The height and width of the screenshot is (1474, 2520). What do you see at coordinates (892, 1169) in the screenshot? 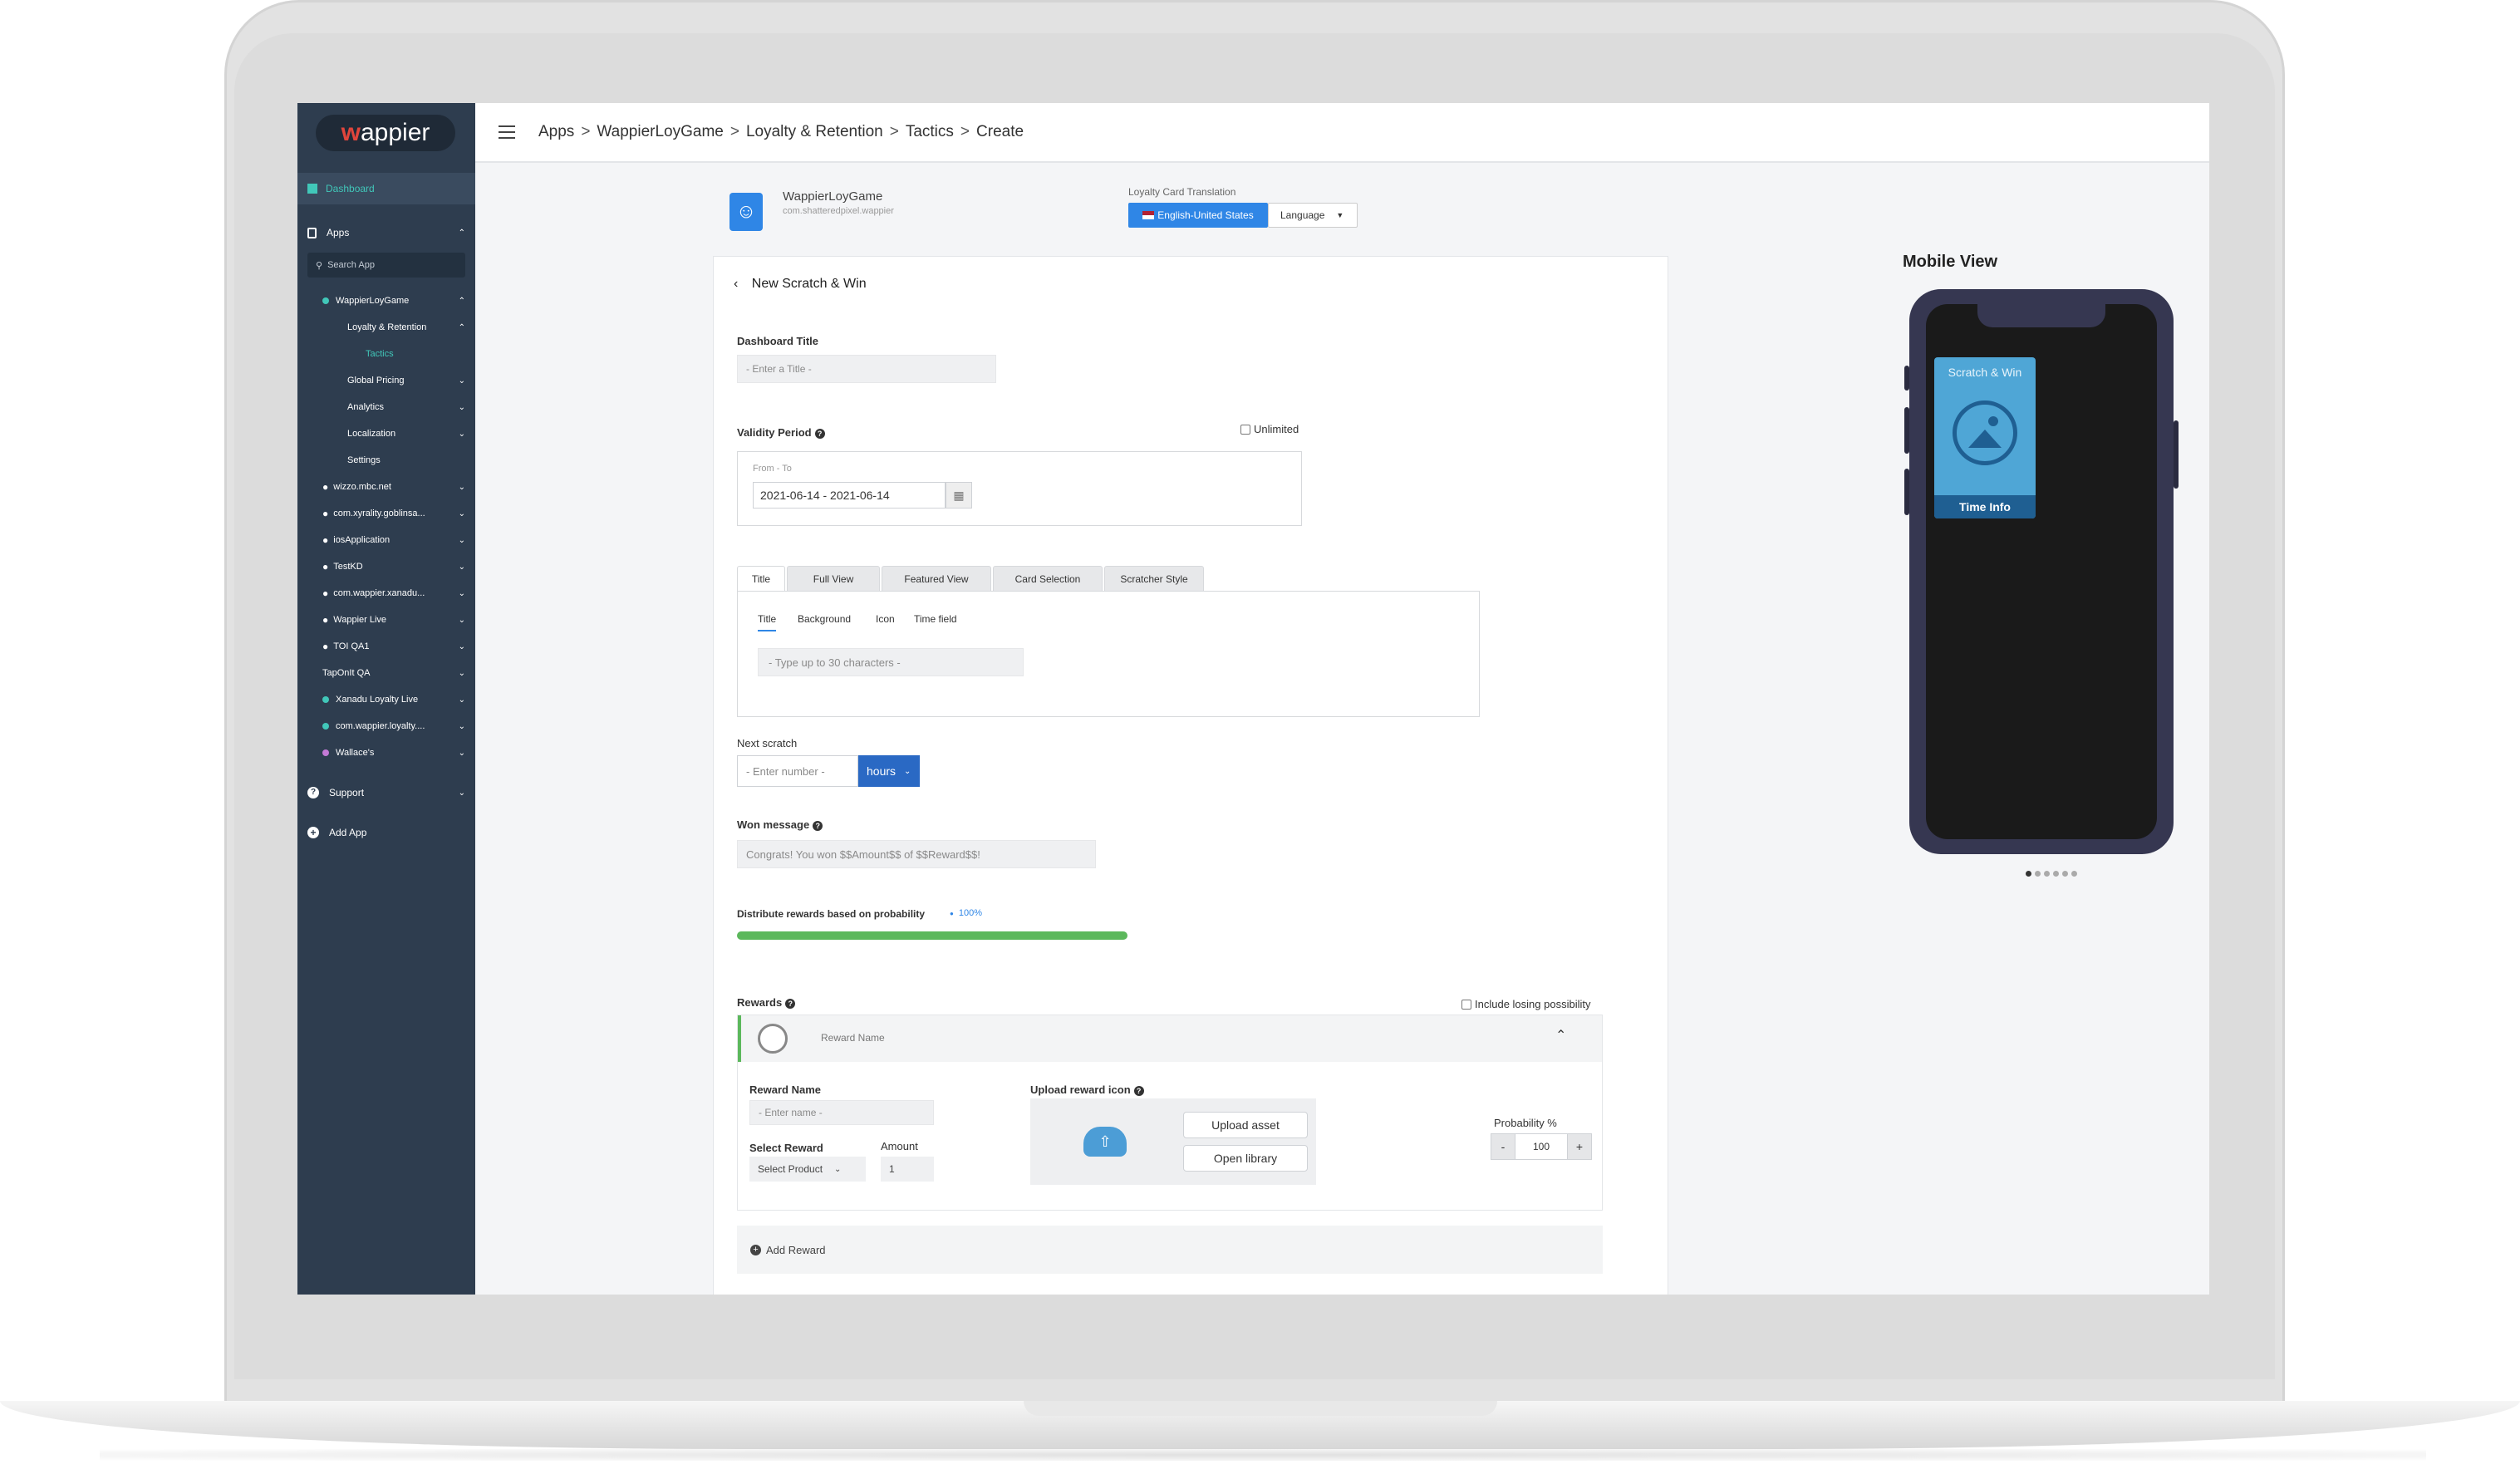
I see `amount-value: 1` at bounding box center [892, 1169].